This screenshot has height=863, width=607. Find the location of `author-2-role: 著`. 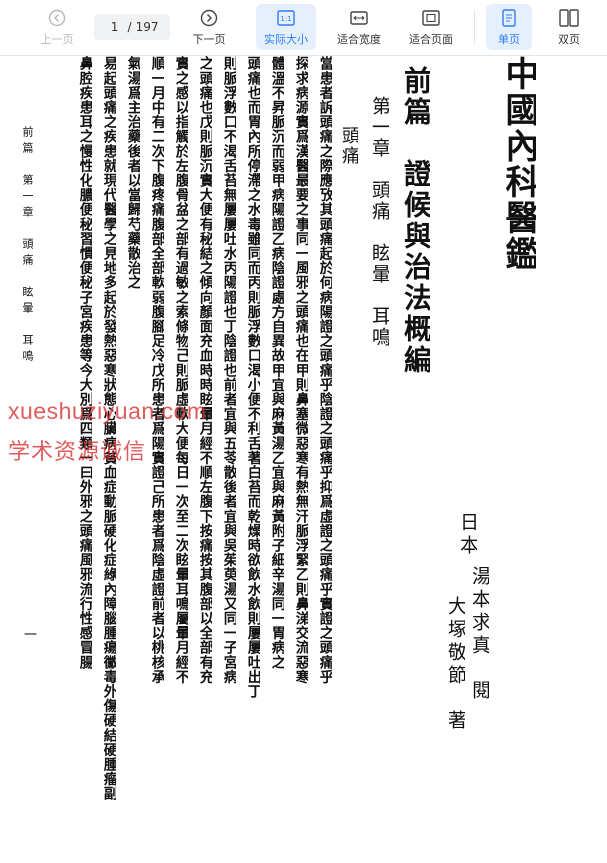

author-2-role: 著 is located at coordinates (455, 721).